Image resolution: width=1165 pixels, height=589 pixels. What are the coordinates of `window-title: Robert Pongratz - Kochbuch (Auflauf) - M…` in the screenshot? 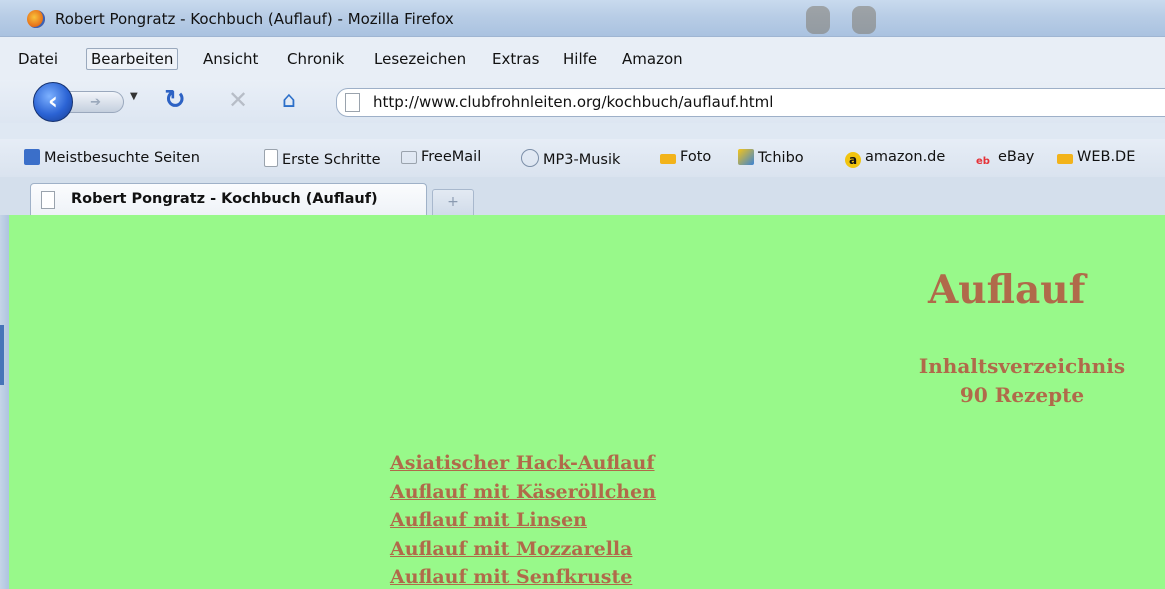 It's located at (254, 19).